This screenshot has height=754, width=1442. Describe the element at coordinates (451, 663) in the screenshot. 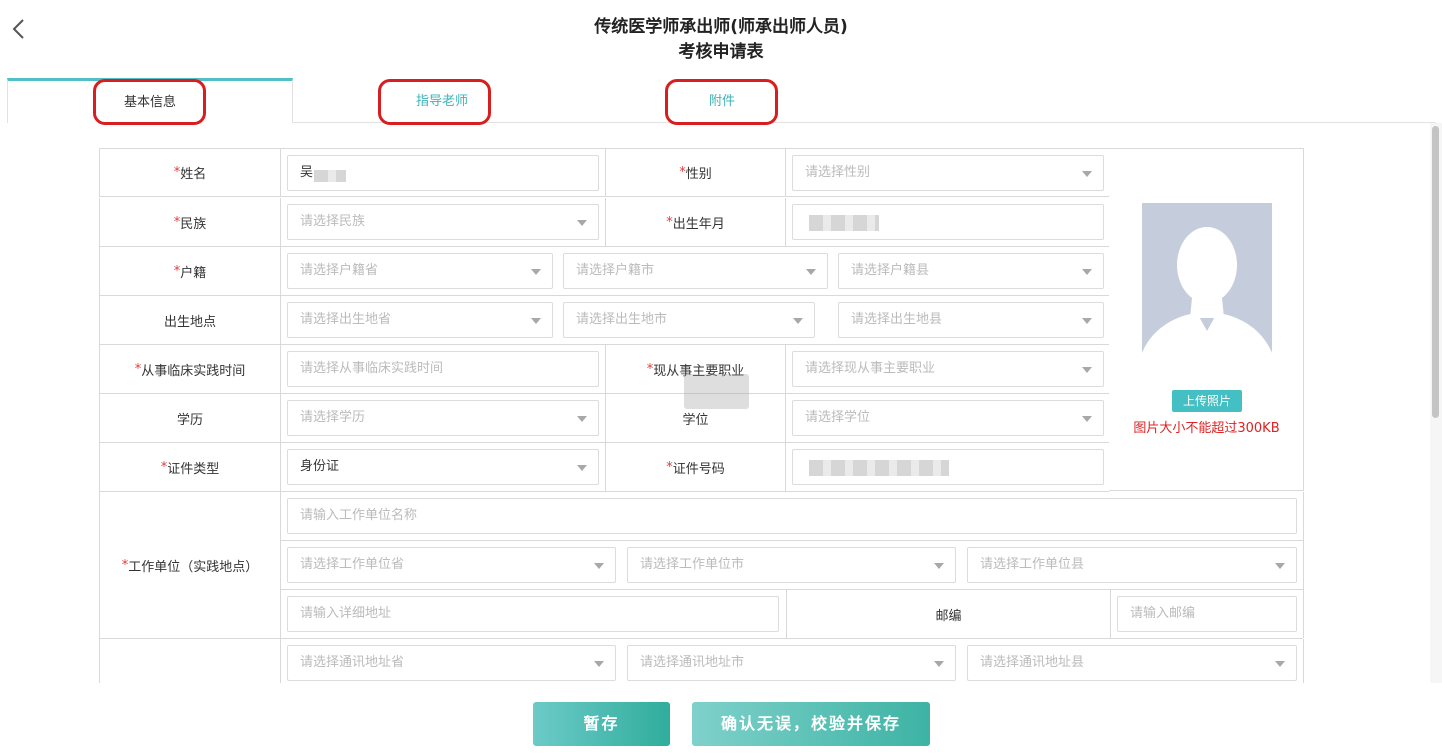

I see `mailing-province-select: 请选择通讯地址省` at that location.